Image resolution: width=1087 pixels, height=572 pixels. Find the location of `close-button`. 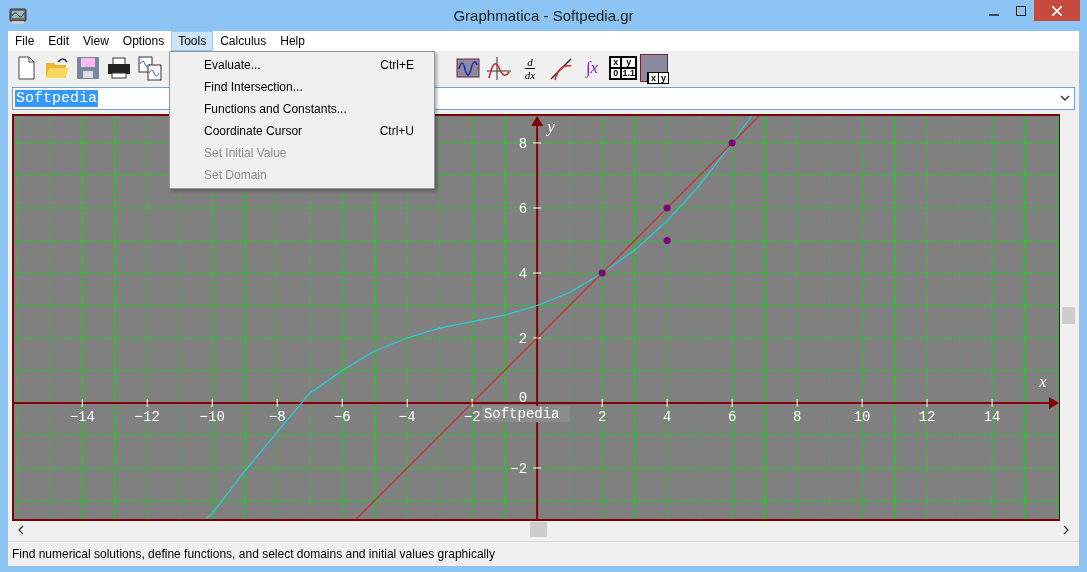

close-button is located at coordinates (1057, 10).